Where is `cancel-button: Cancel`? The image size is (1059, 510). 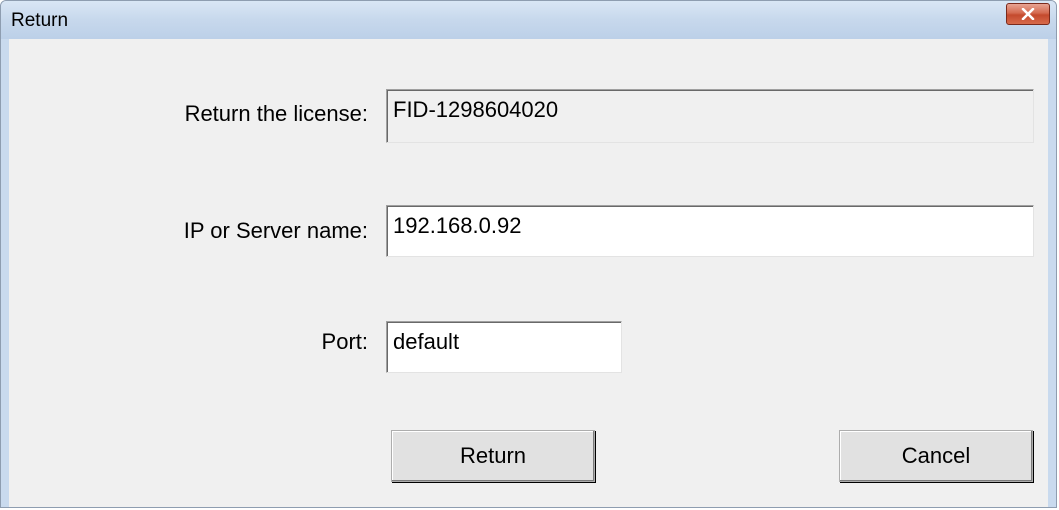
cancel-button: Cancel is located at coordinates (936, 456).